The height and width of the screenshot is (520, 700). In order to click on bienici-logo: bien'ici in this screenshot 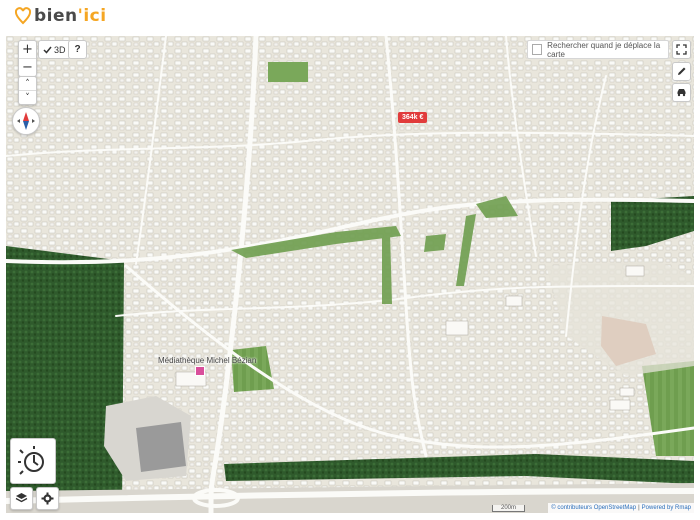, I will do `click(61, 16)`.